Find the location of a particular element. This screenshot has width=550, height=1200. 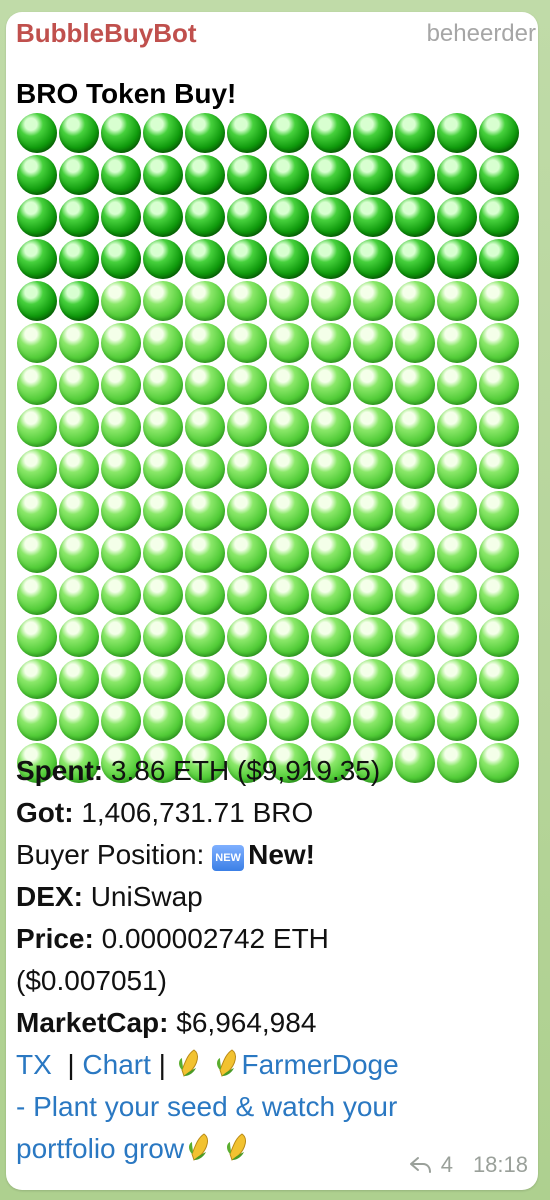

dex-value: UniSwap is located at coordinates (146, 896).